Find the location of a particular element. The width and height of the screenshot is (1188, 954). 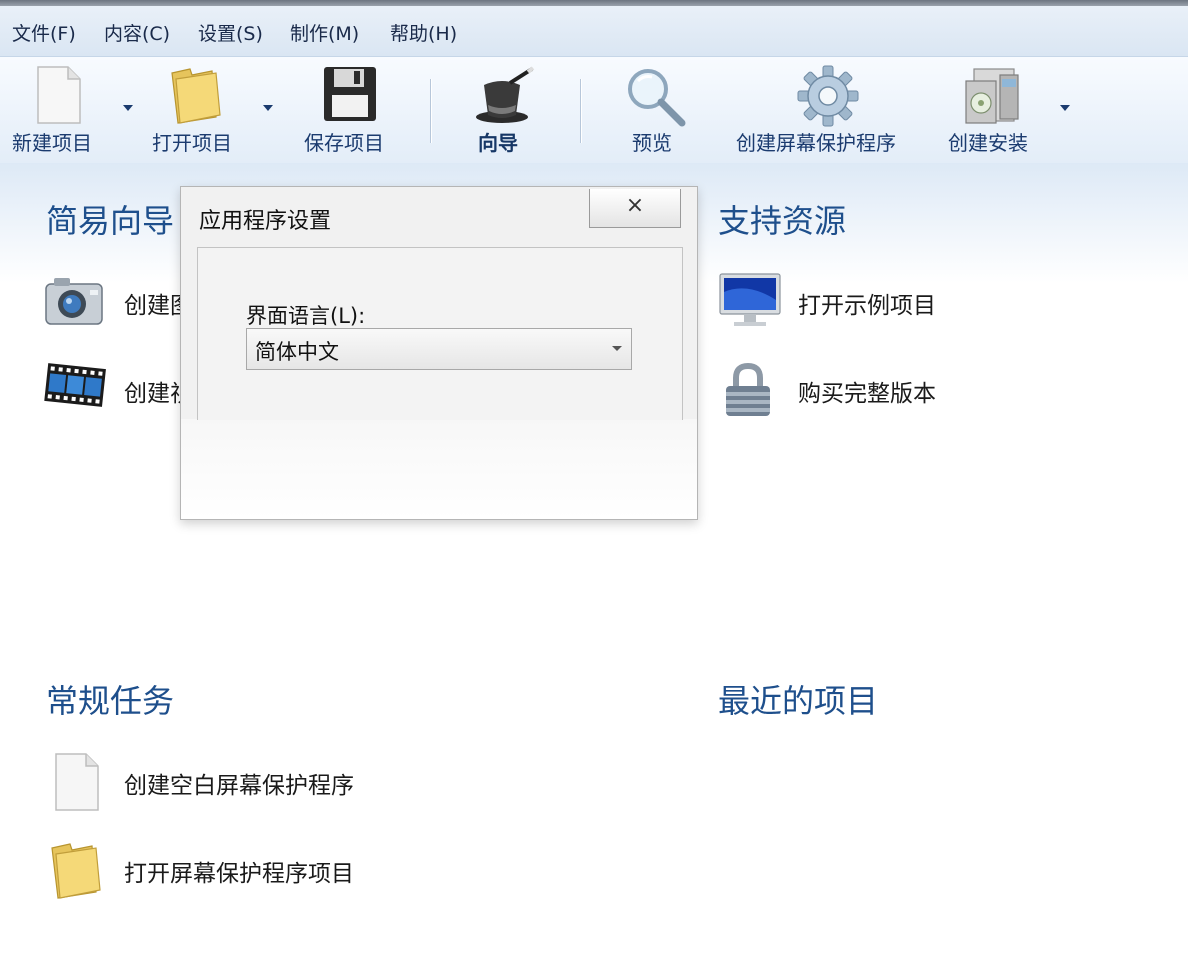

floppy-disk-icon is located at coordinates (350, 94).